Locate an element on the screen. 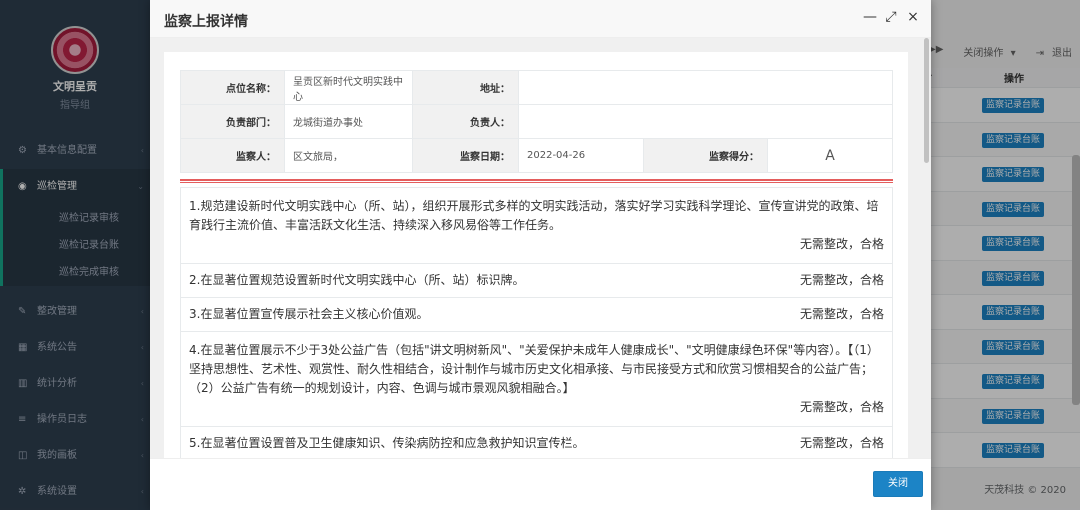  dept-value: 龙城街道办事处 is located at coordinates (348, 121).